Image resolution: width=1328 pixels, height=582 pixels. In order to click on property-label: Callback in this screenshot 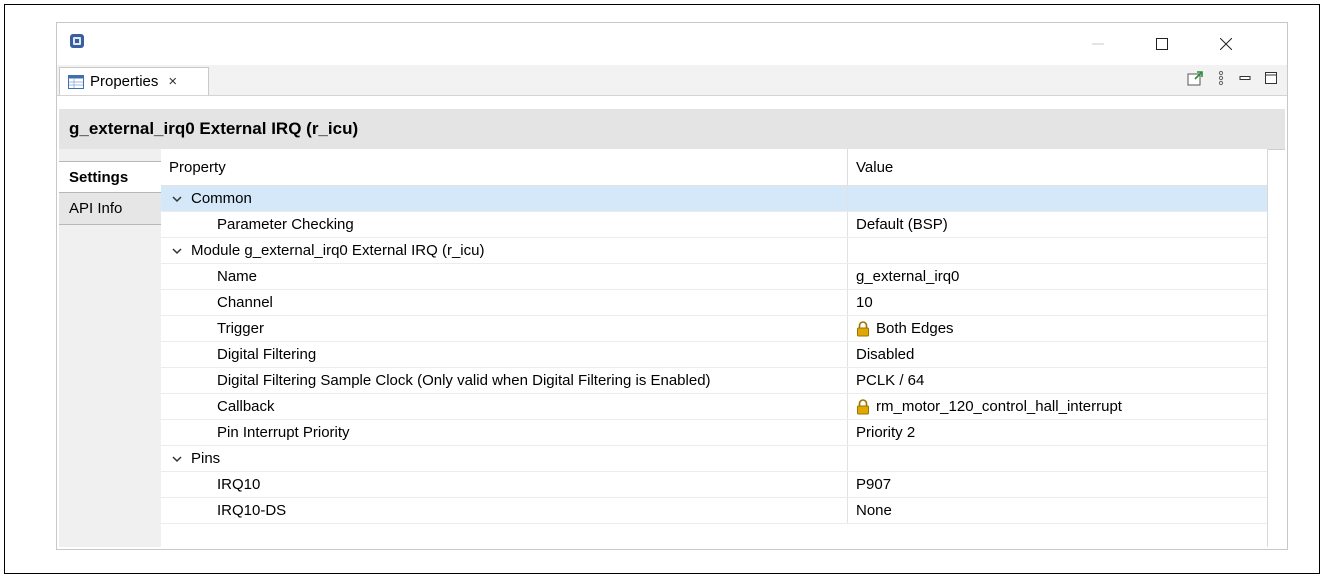, I will do `click(246, 406)`.